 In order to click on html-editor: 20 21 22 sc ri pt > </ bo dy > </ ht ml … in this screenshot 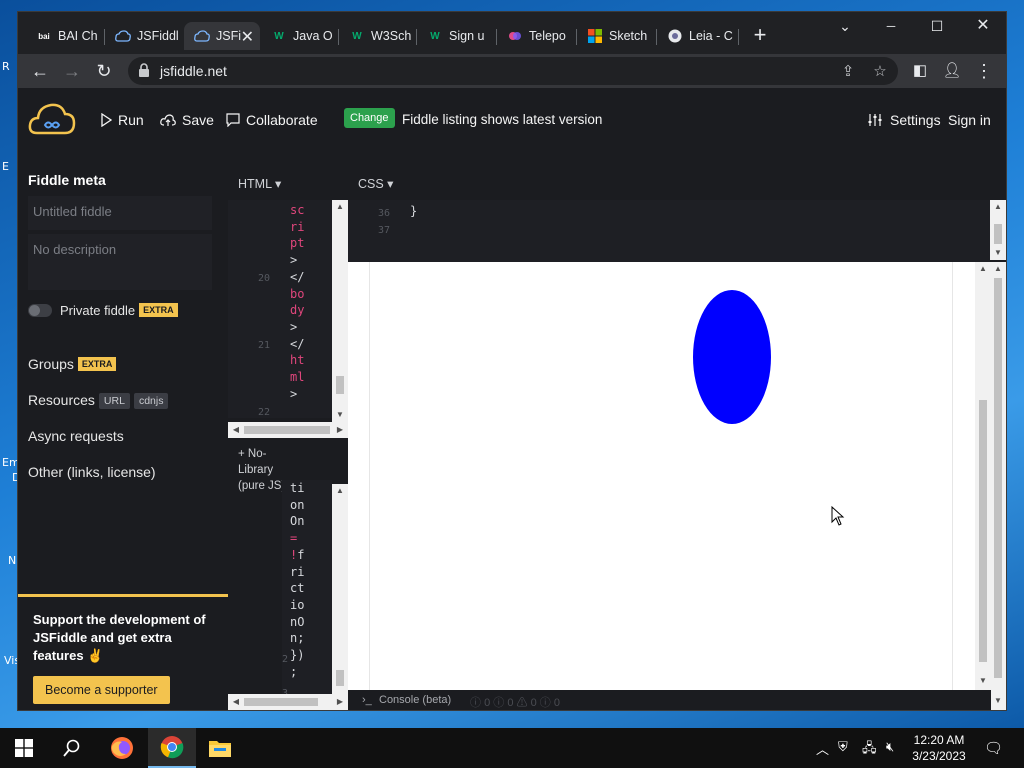, I will do `click(280, 309)`.